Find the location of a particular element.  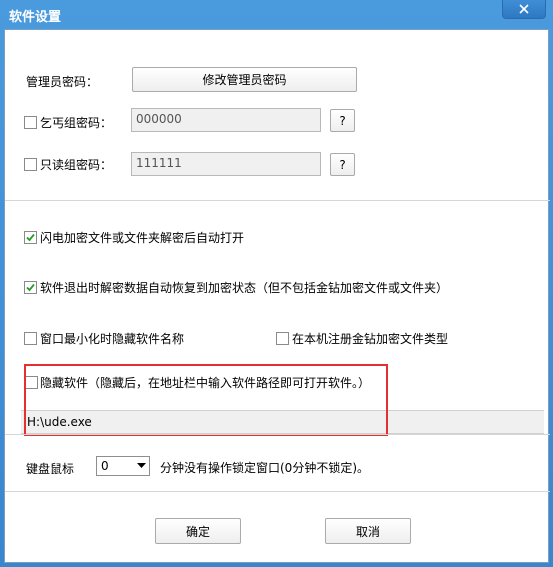

restore-on-exit-checkbox is located at coordinates (30, 287).